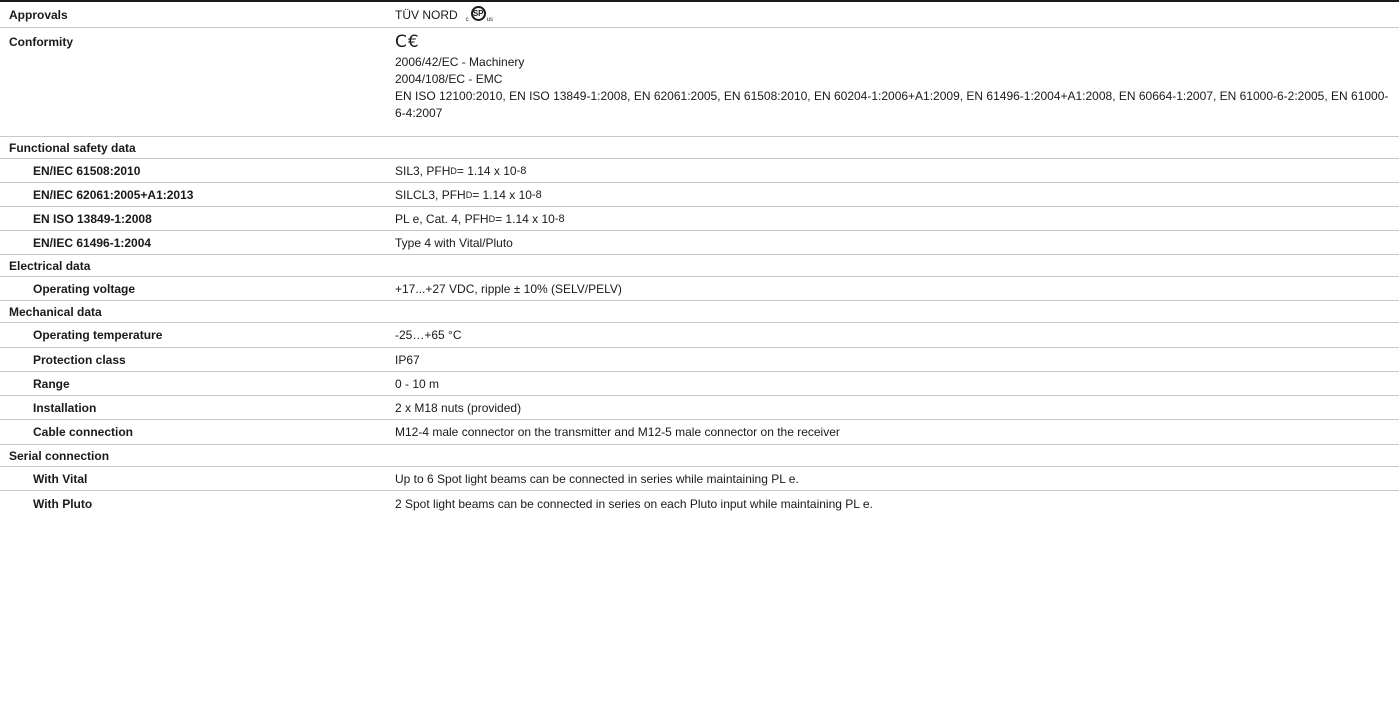 The width and height of the screenshot is (1399, 702). Describe the element at coordinates (407, 359) in the screenshot. I see `row-value: IP67` at that location.